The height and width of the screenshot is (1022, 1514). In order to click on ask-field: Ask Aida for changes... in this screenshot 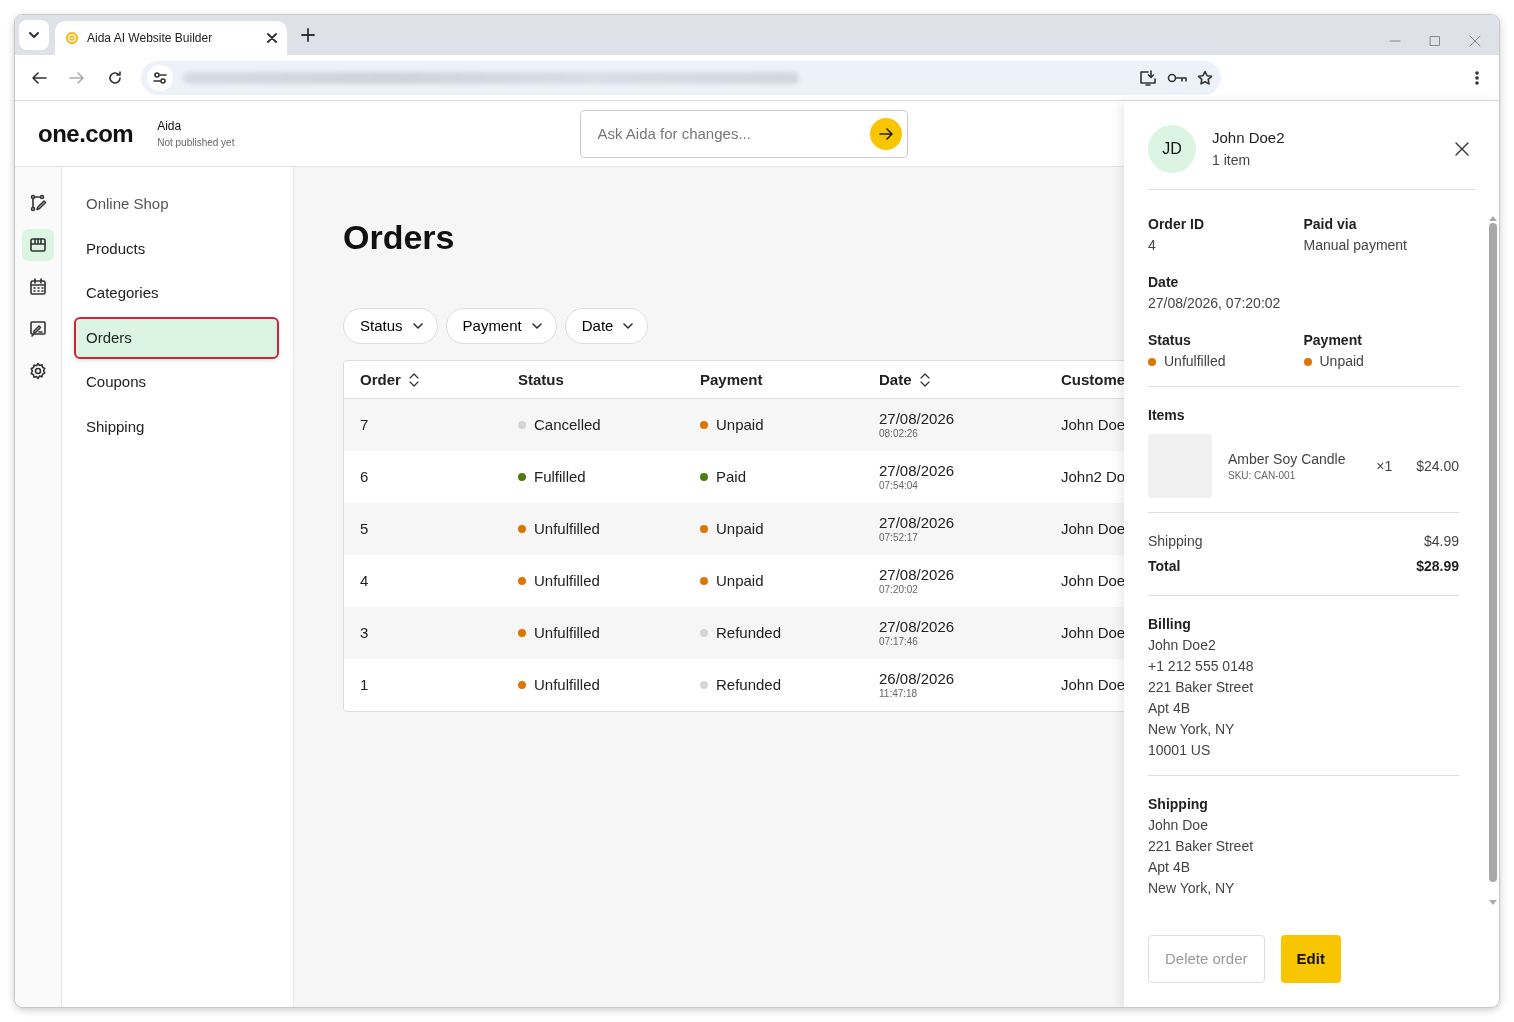, I will do `click(744, 133)`.